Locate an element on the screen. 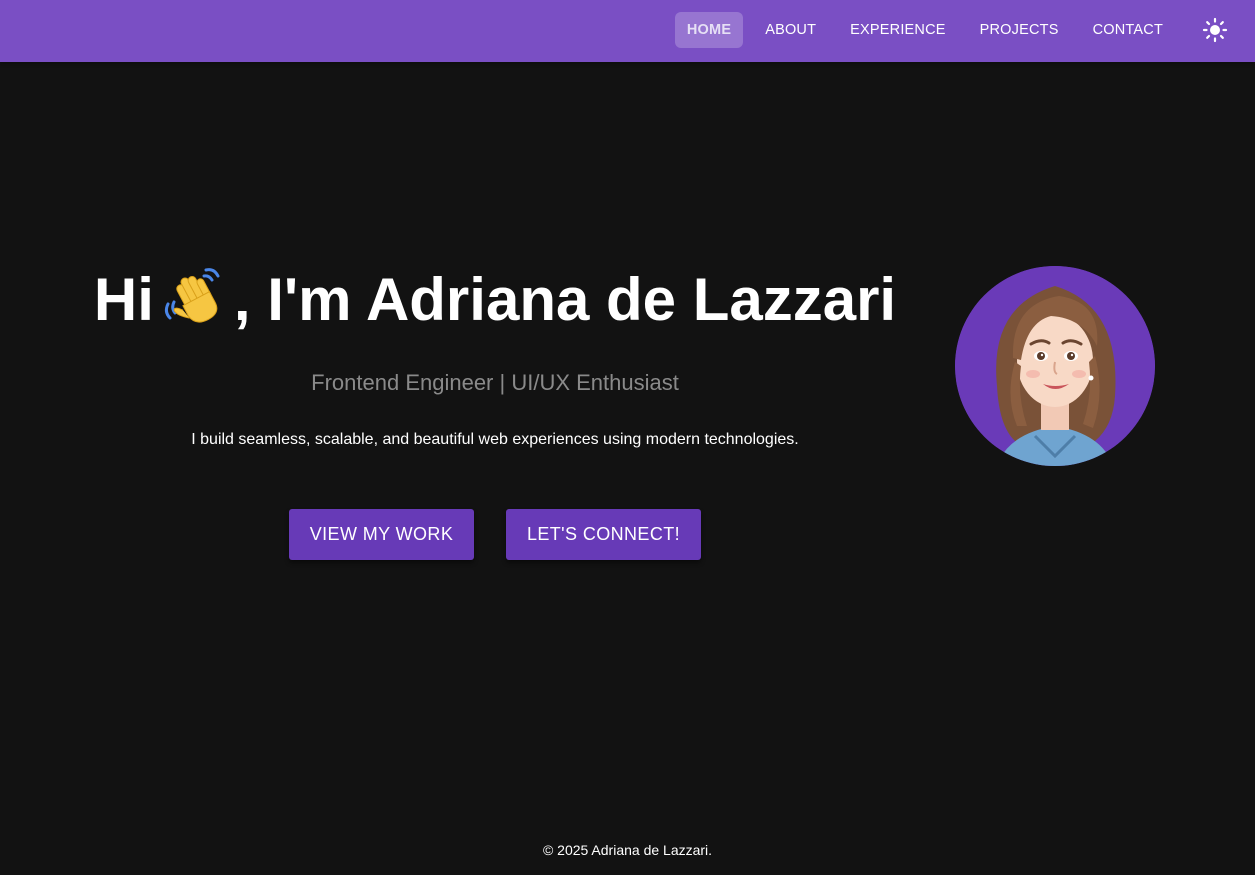 The width and height of the screenshot is (1255, 875). nav-item-projects: PROJECTS is located at coordinates (1019, 30).